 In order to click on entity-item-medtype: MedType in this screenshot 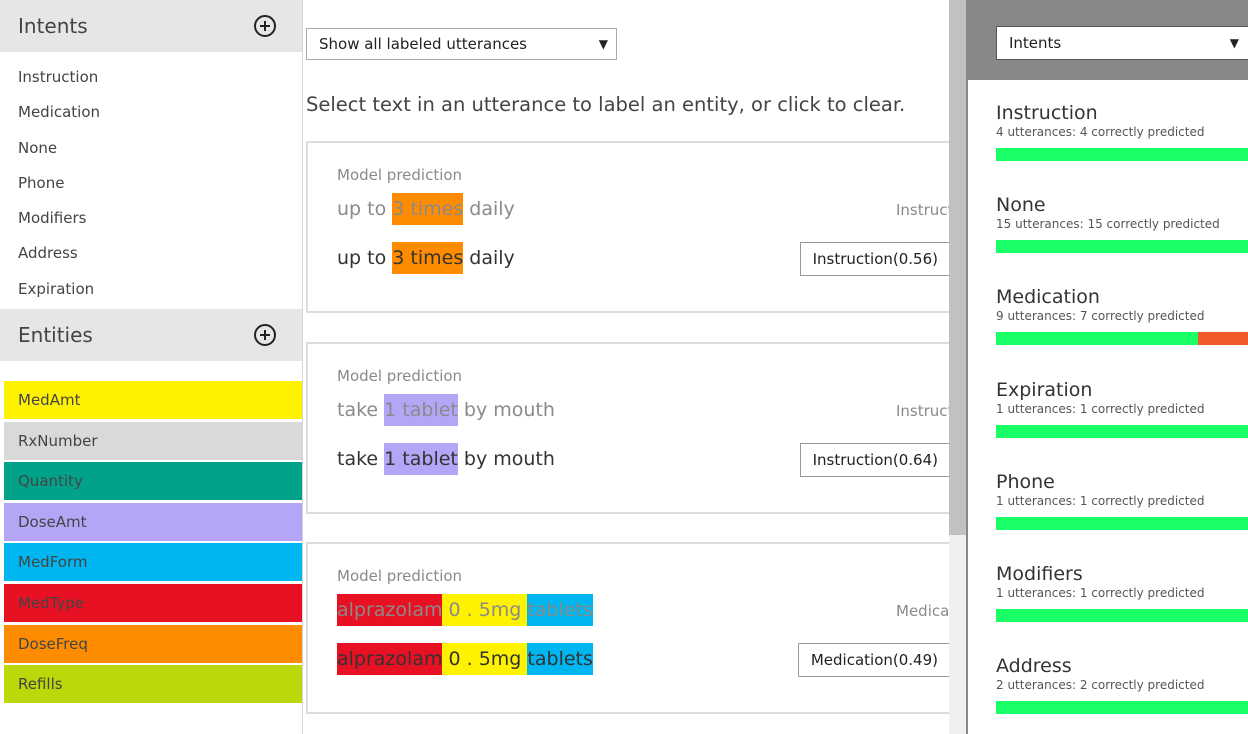, I will do `click(153, 603)`.